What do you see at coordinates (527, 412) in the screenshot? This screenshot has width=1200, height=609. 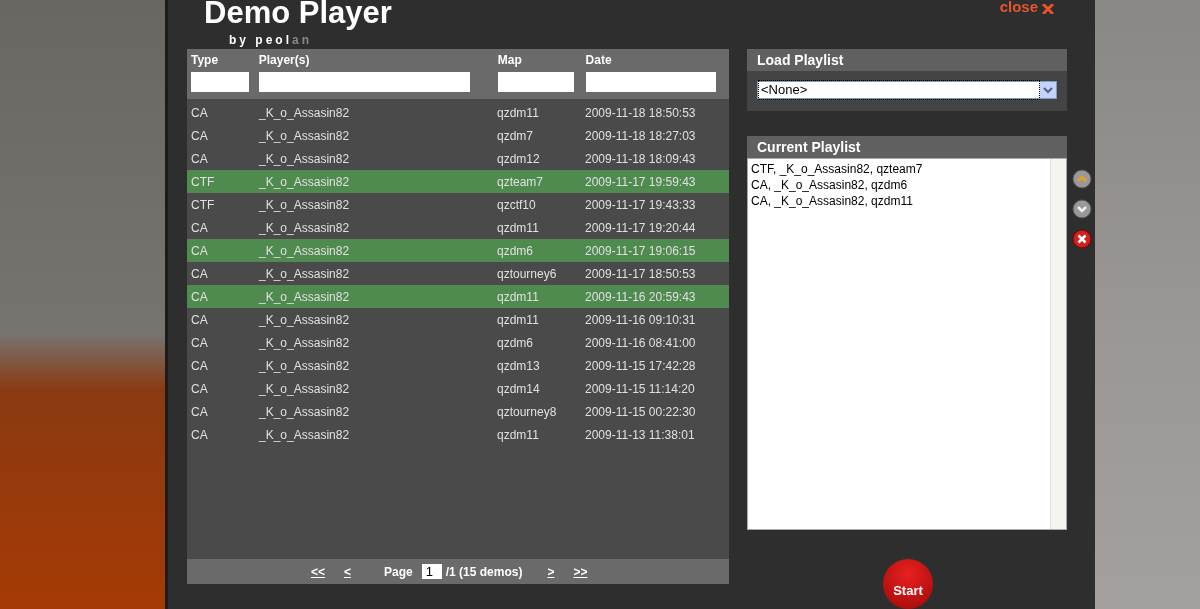 I see `map-cell-text: qztourney8` at bounding box center [527, 412].